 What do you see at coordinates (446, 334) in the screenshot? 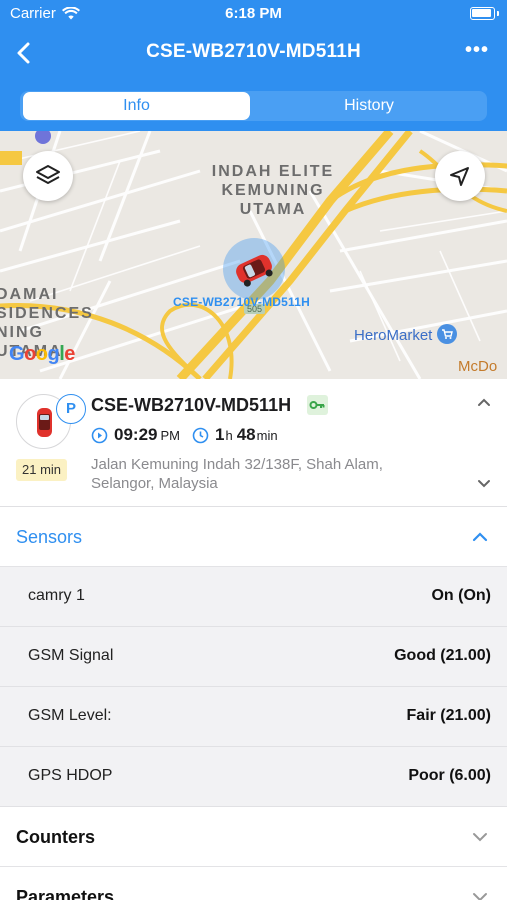
I see `shopping-cart-icon` at bounding box center [446, 334].